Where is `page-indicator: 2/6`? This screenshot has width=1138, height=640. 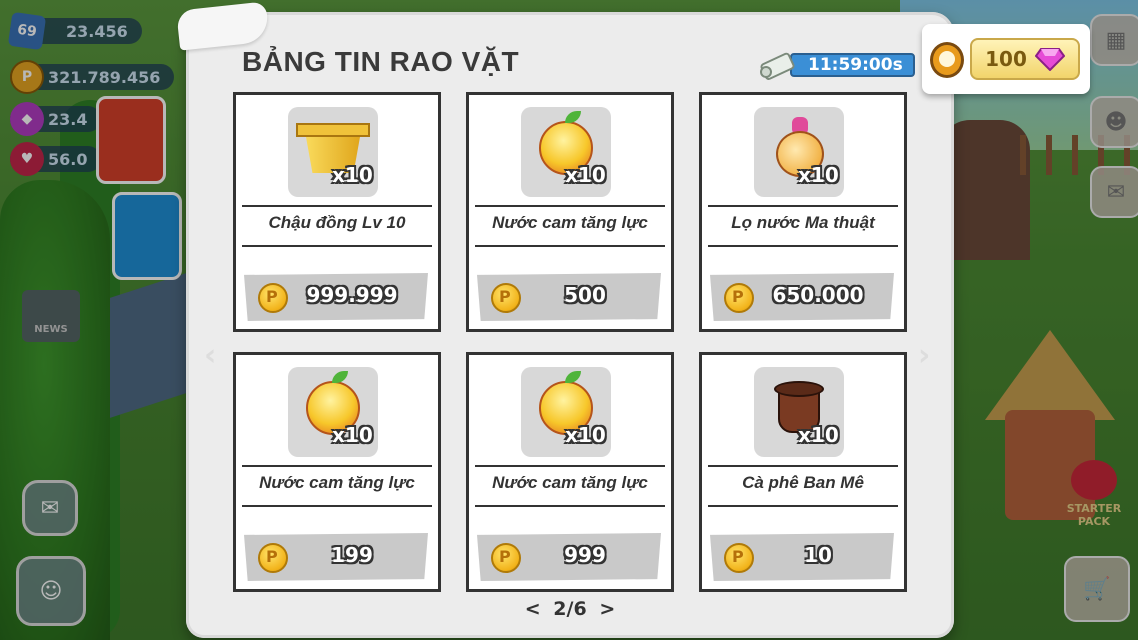
page-indicator: 2/6 is located at coordinates (570, 609).